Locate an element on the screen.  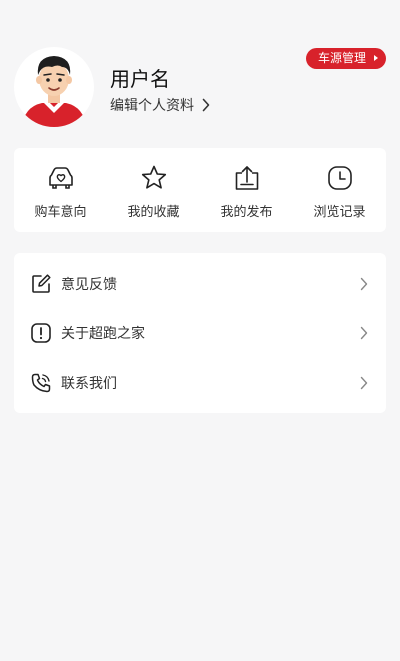
avatar is located at coordinates (54, 87).